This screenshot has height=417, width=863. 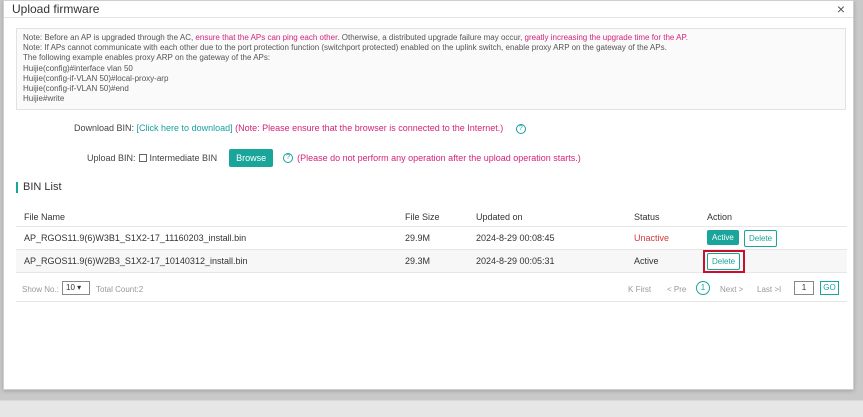 I want to click on dialog-header: Upload firmware ×, so click(x=428, y=9).